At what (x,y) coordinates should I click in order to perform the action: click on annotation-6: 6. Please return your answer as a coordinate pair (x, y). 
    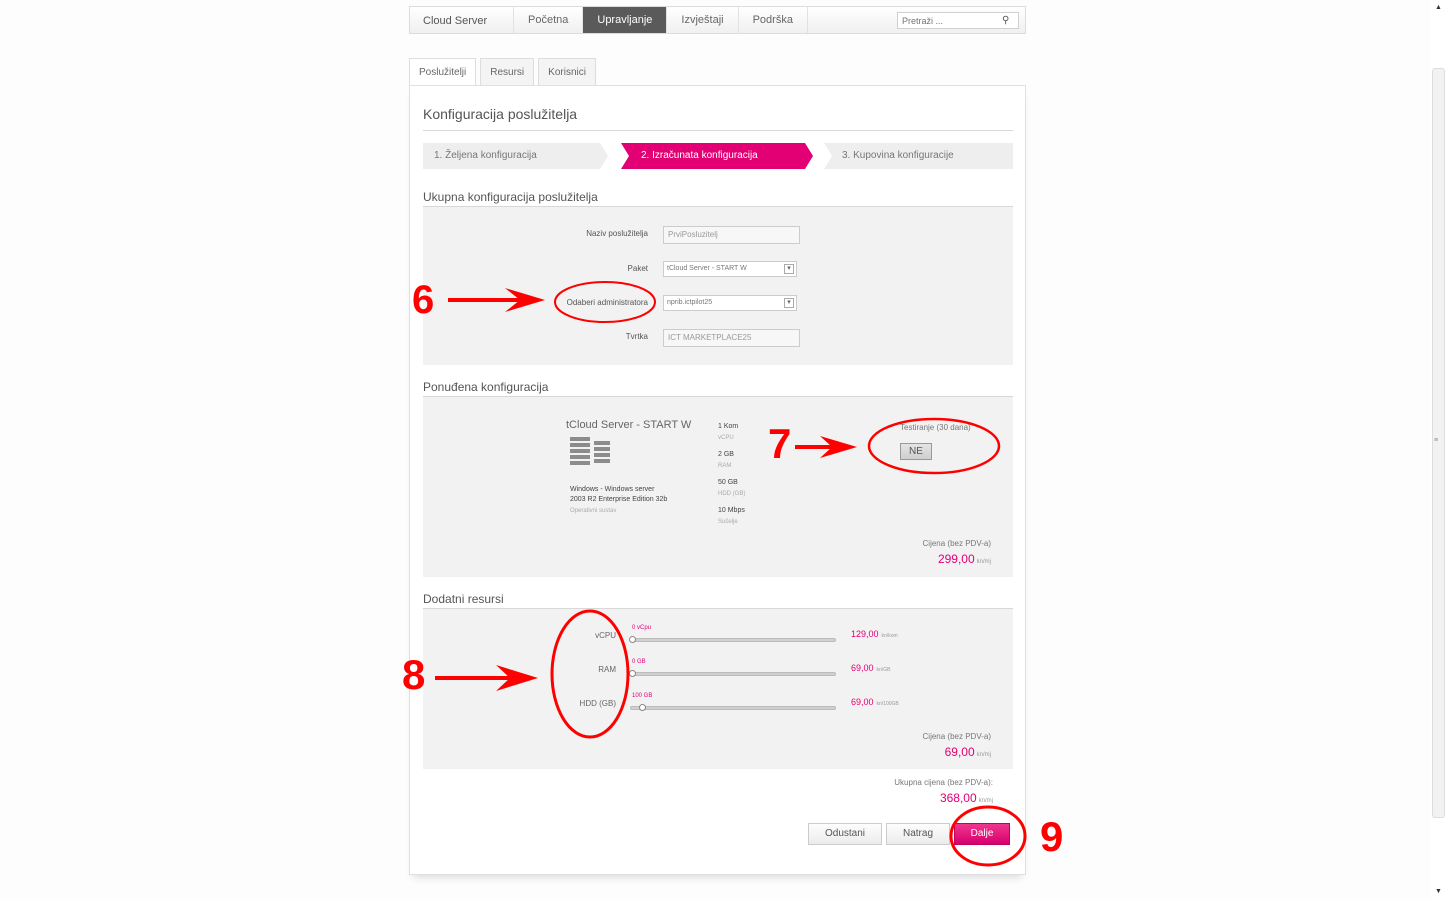
    Looking at the image, I should click on (423, 300).